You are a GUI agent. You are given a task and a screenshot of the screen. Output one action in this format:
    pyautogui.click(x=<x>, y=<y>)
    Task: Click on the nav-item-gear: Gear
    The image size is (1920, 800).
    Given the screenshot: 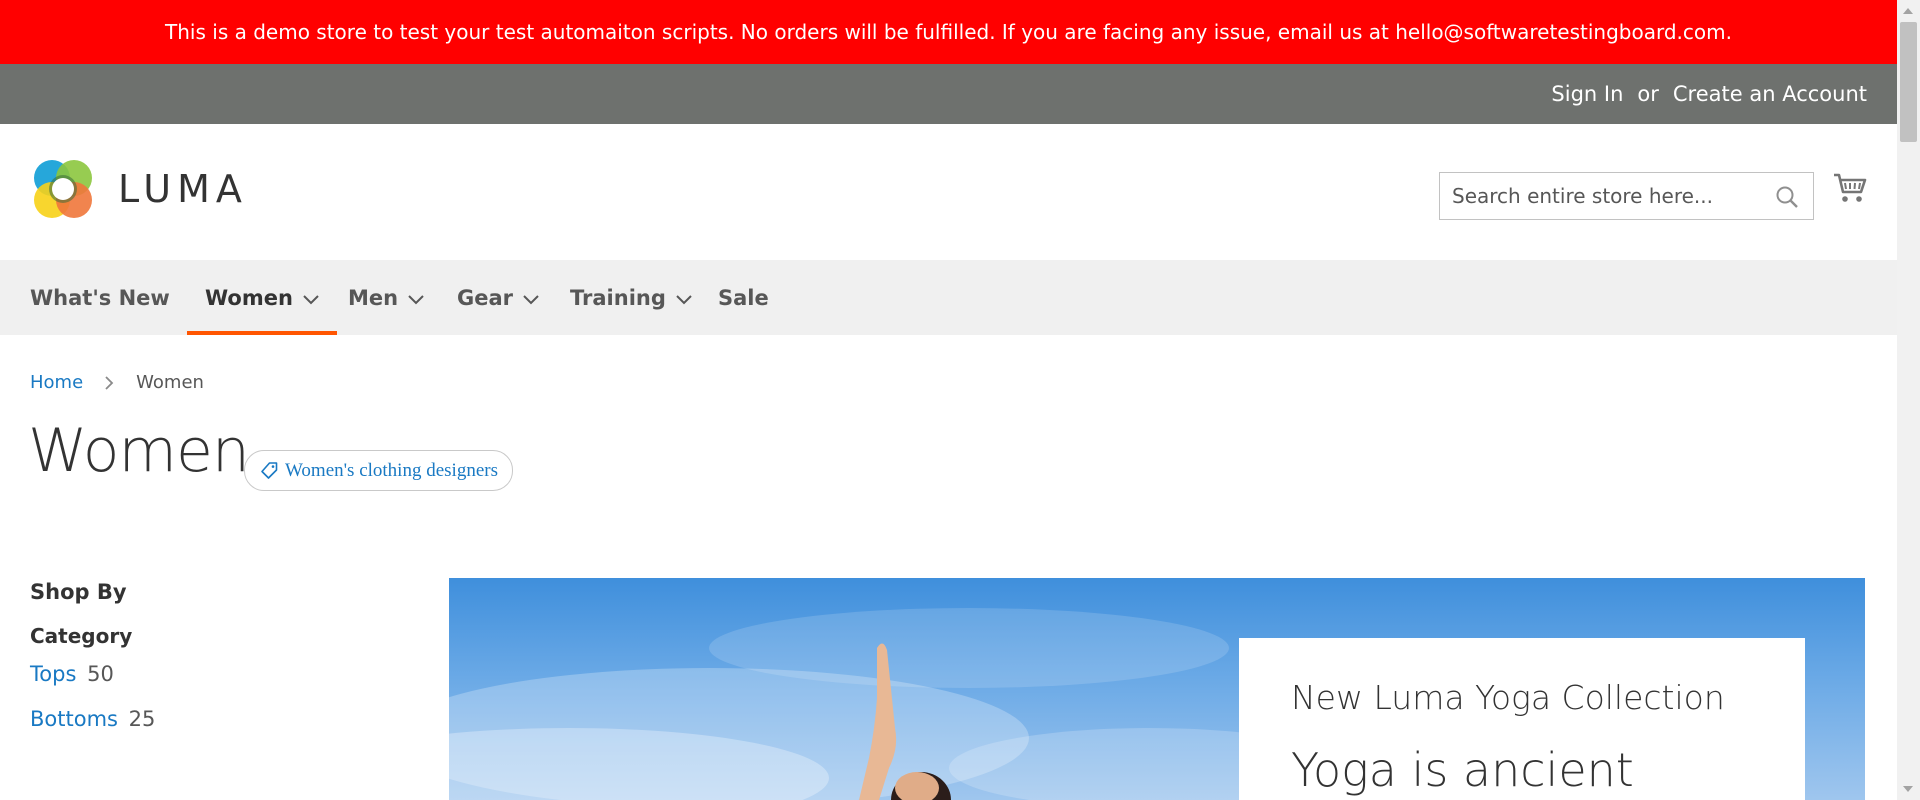 What is the action you would take?
    pyautogui.click(x=498, y=297)
    